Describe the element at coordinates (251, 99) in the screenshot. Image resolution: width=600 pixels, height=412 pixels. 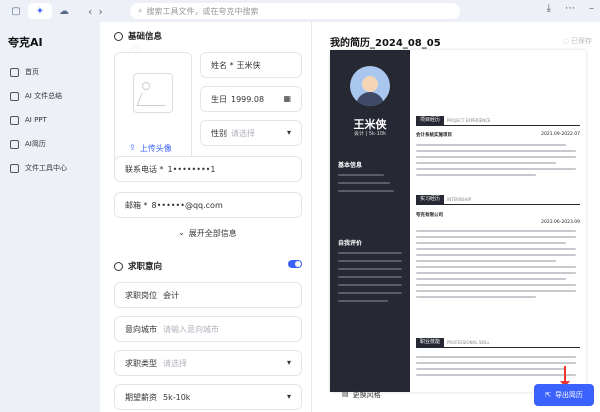
I see `birthday-field: 生日 1999.08 ▦` at that location.